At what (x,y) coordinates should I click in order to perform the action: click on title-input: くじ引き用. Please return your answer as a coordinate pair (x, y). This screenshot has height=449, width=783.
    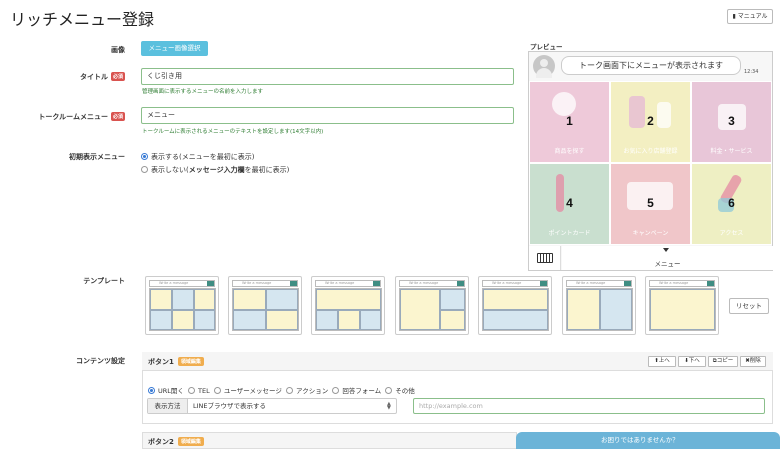
    Looking at the image, I should click on (327, 76).